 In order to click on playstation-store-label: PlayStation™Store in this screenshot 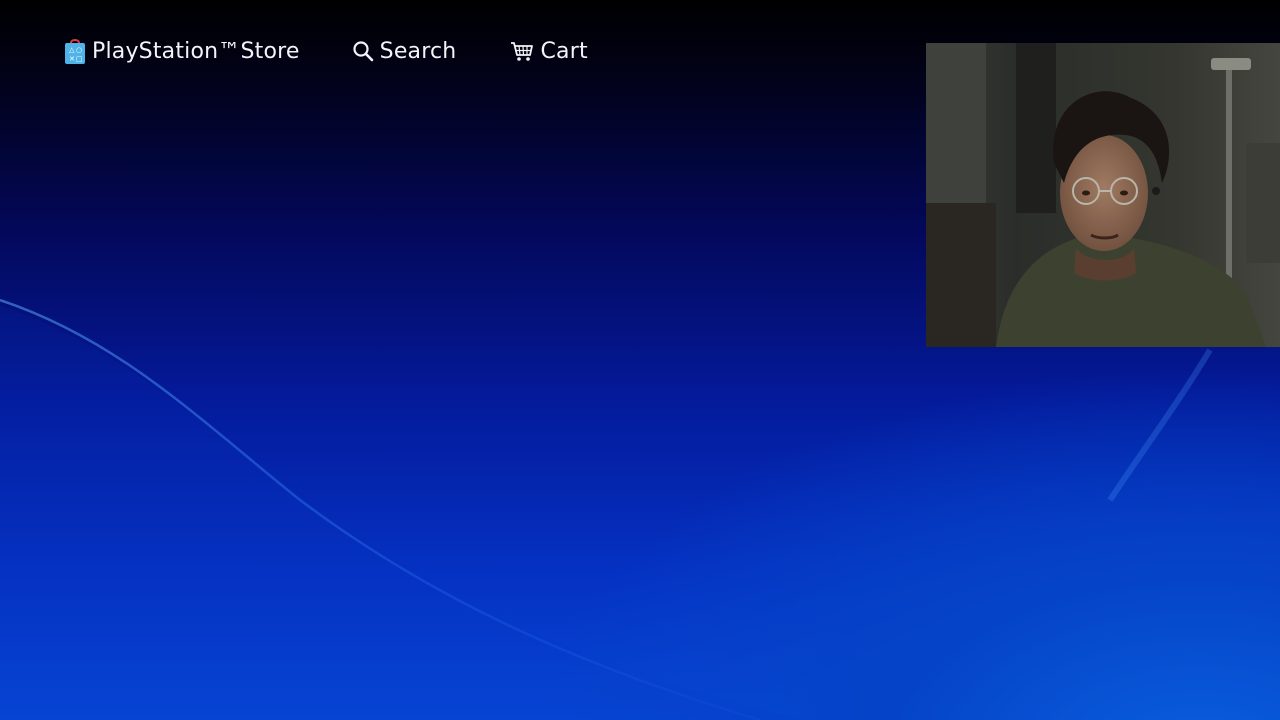, I will do `click(196, 51)`.